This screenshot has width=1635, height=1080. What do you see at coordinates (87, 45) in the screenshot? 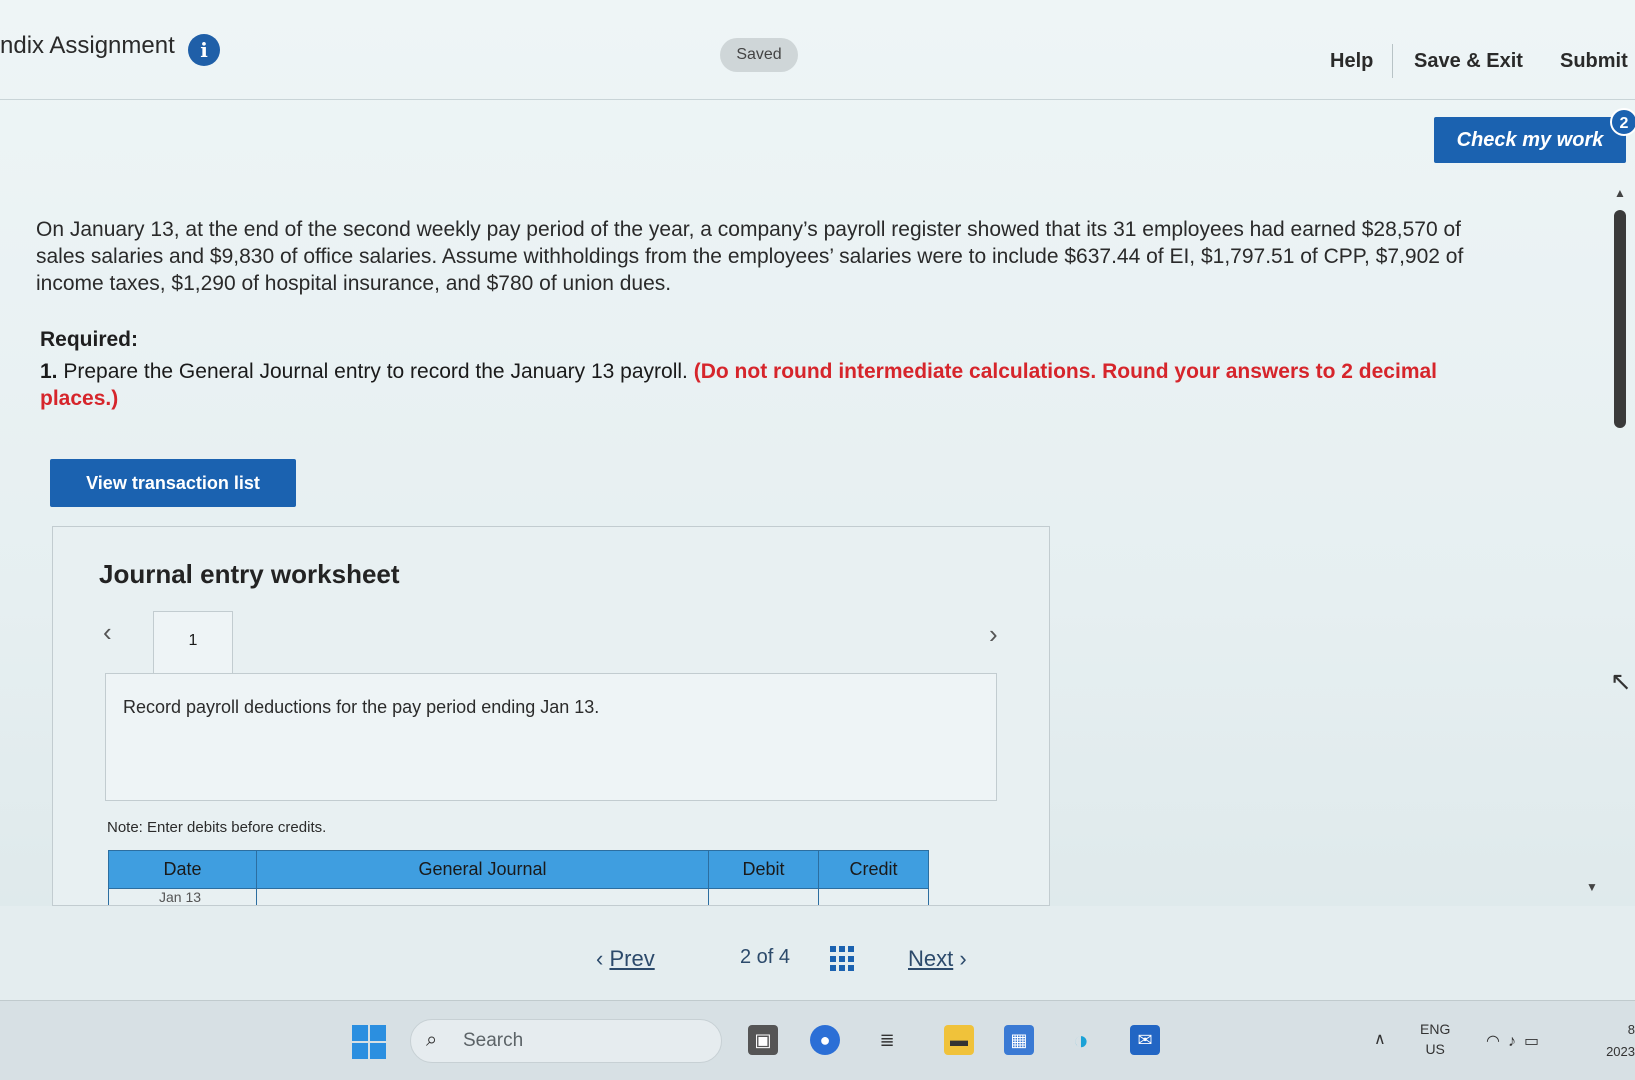
I see `assignment-title: ndix Assignment` at bounding box center [87, 45].